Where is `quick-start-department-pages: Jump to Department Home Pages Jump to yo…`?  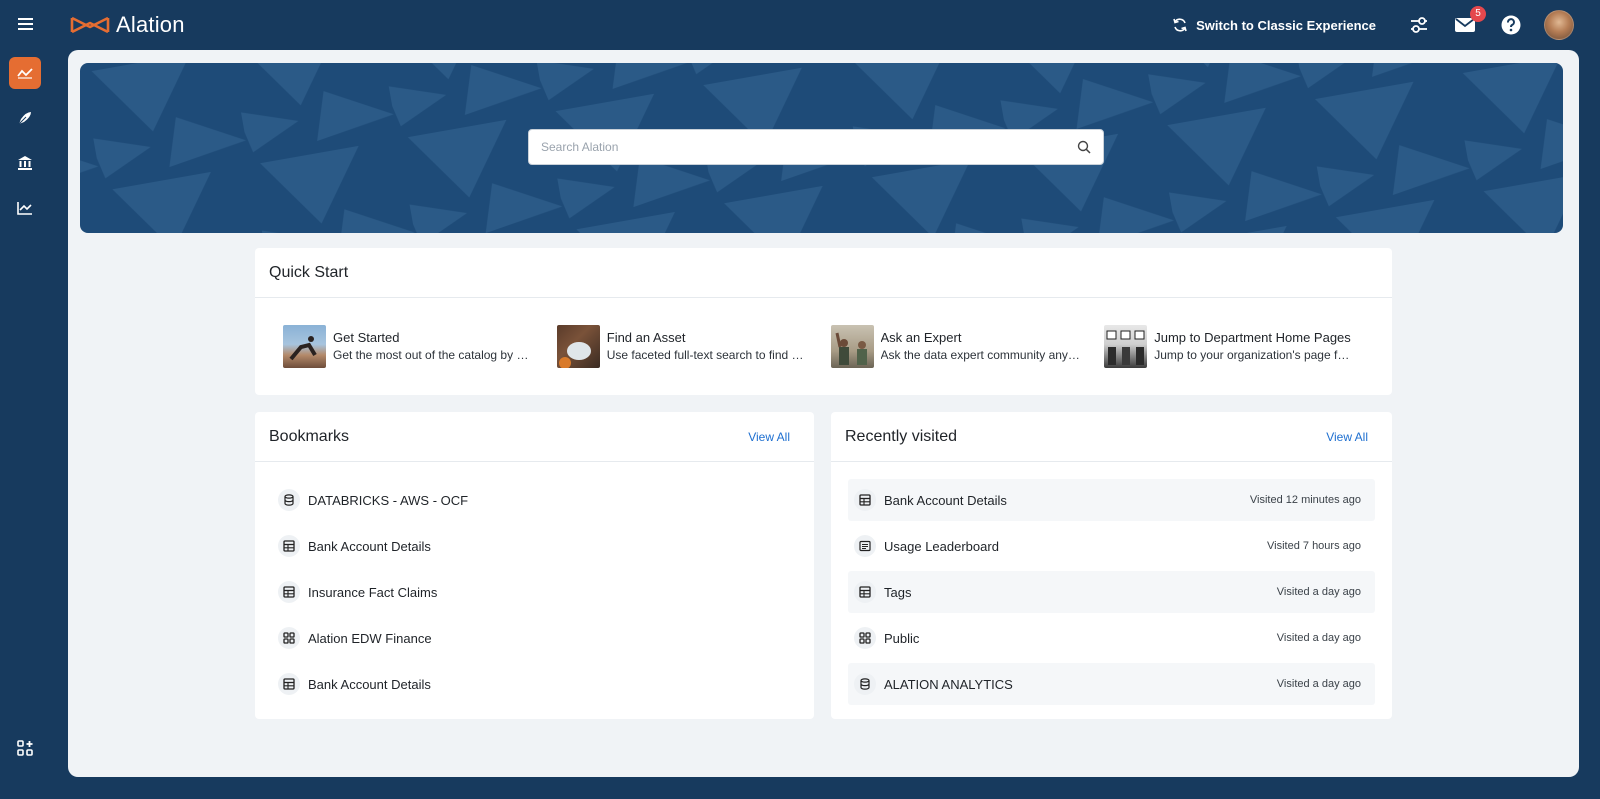
quick-start-department-pages: Jump to Department Home Pages Jump to yo… is located at coordinates (1241, 346).